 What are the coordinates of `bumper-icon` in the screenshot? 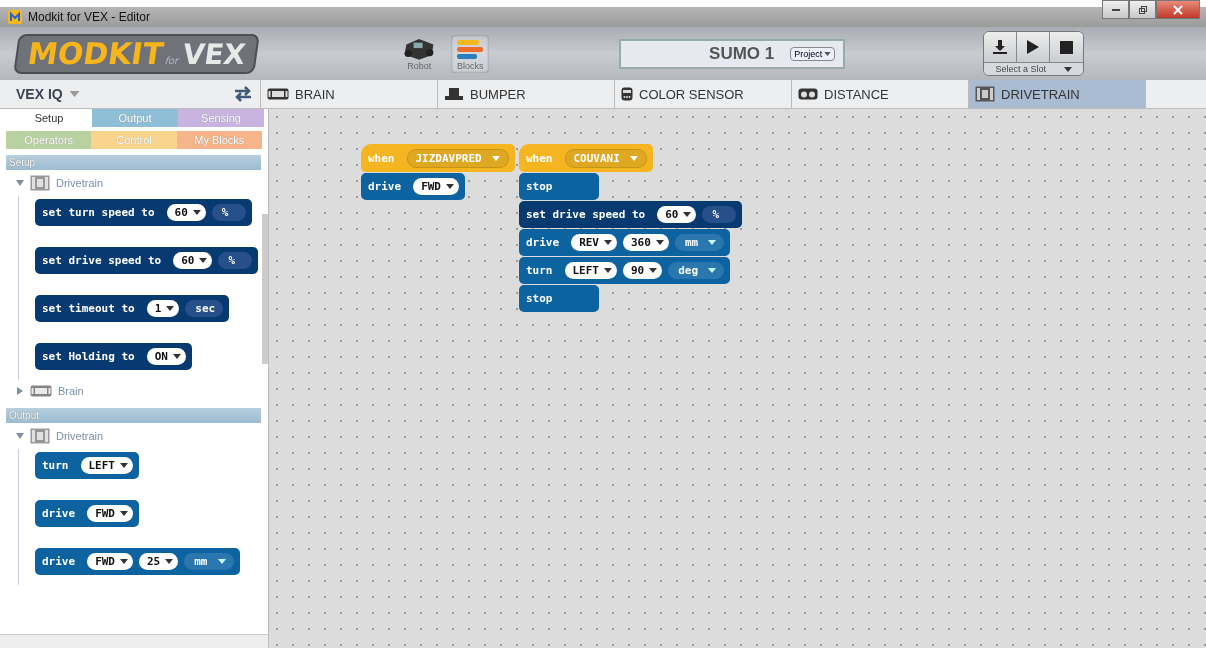 It's located at (454, 94).